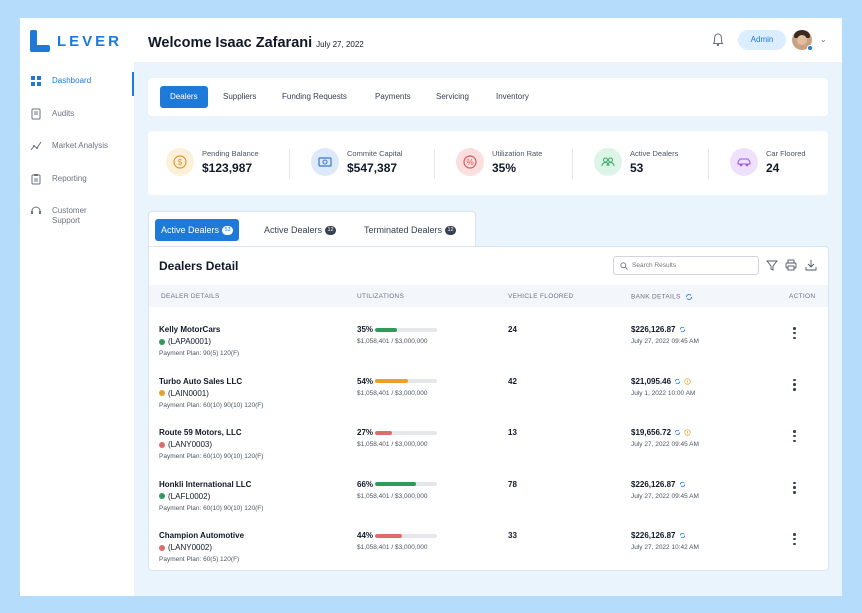 The width and height of the screenshot is (862, 613). I want to click on search-box, so click(686, 265).